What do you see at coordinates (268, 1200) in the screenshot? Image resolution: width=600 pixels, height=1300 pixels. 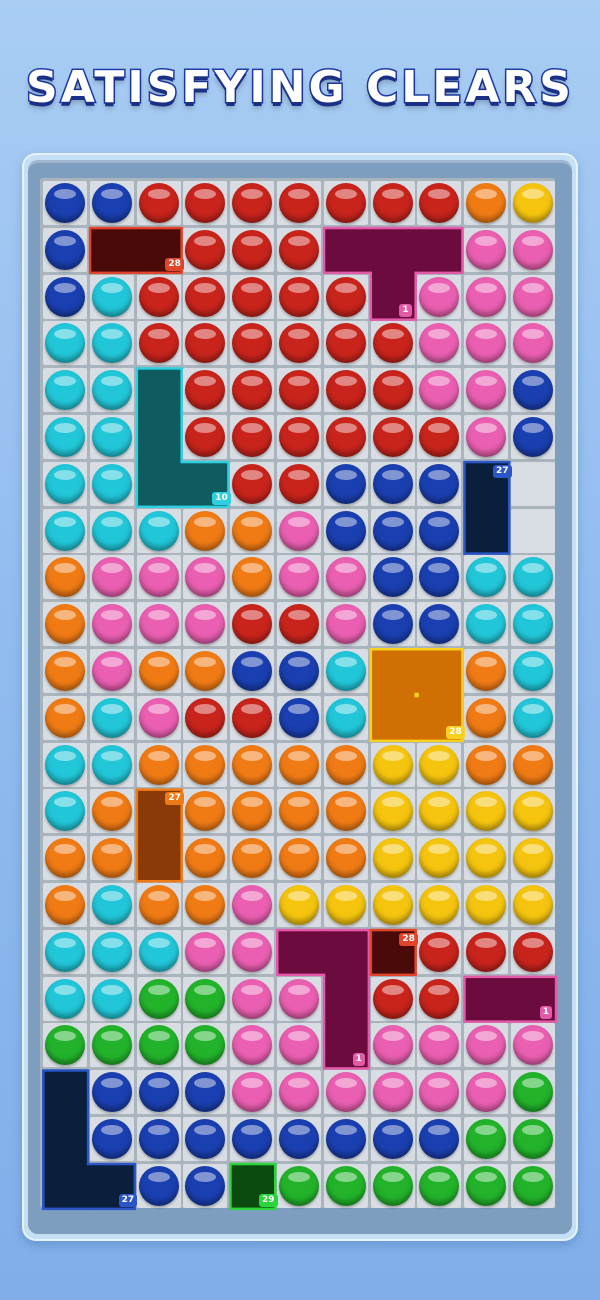 I see `piece-count-badge: 29` at bounding box center [268, 1200].